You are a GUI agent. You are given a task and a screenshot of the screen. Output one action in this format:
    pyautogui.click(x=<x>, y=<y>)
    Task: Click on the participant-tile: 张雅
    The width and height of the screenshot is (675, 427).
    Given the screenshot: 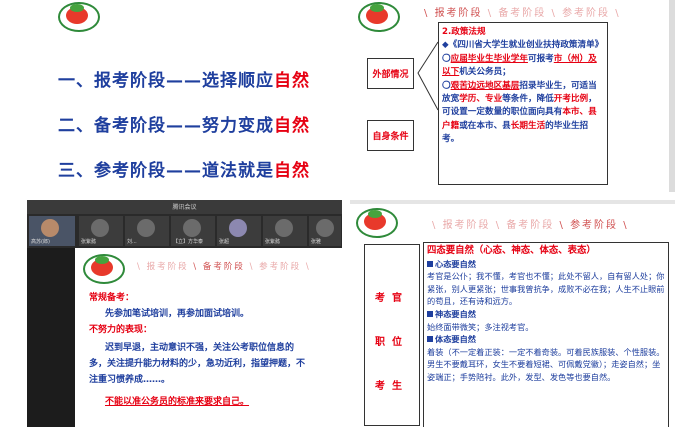 What is the action you would take?
    pyautogui.click(x=325, y=231)
    